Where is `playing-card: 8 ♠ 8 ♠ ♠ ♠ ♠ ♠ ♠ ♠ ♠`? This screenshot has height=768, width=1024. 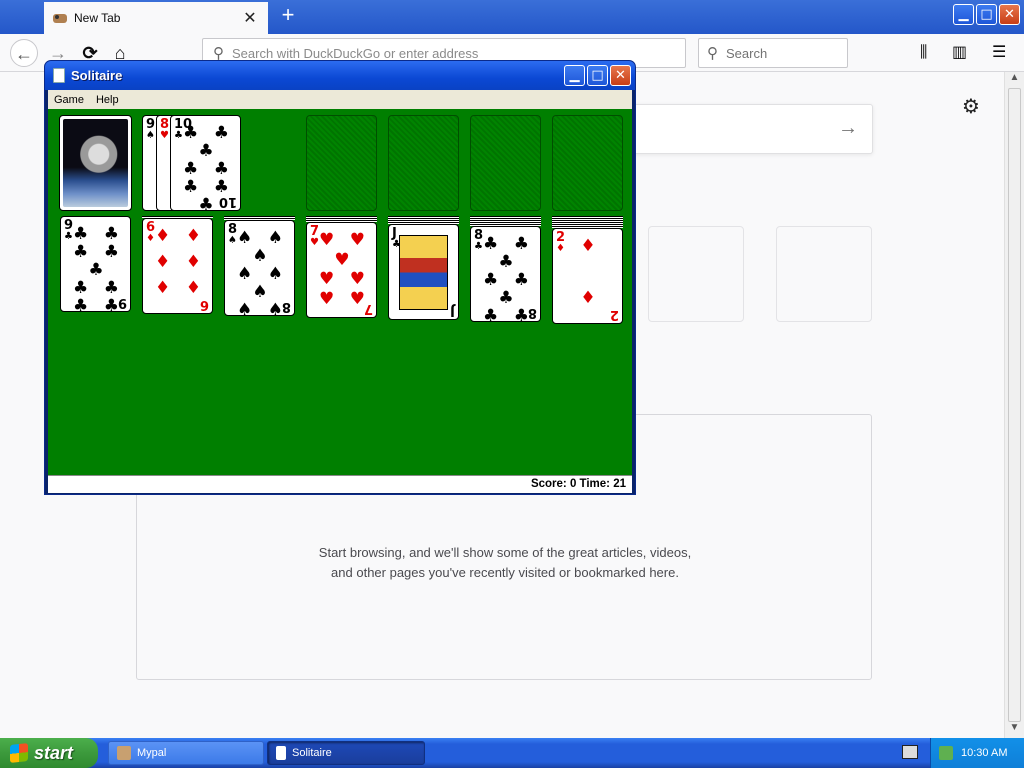
playing-card: 8 ♠ 8 ♠ ♠ ♠ ♠ ♠ ♠ ♠ ♠ is located at coordinates (259, 268).